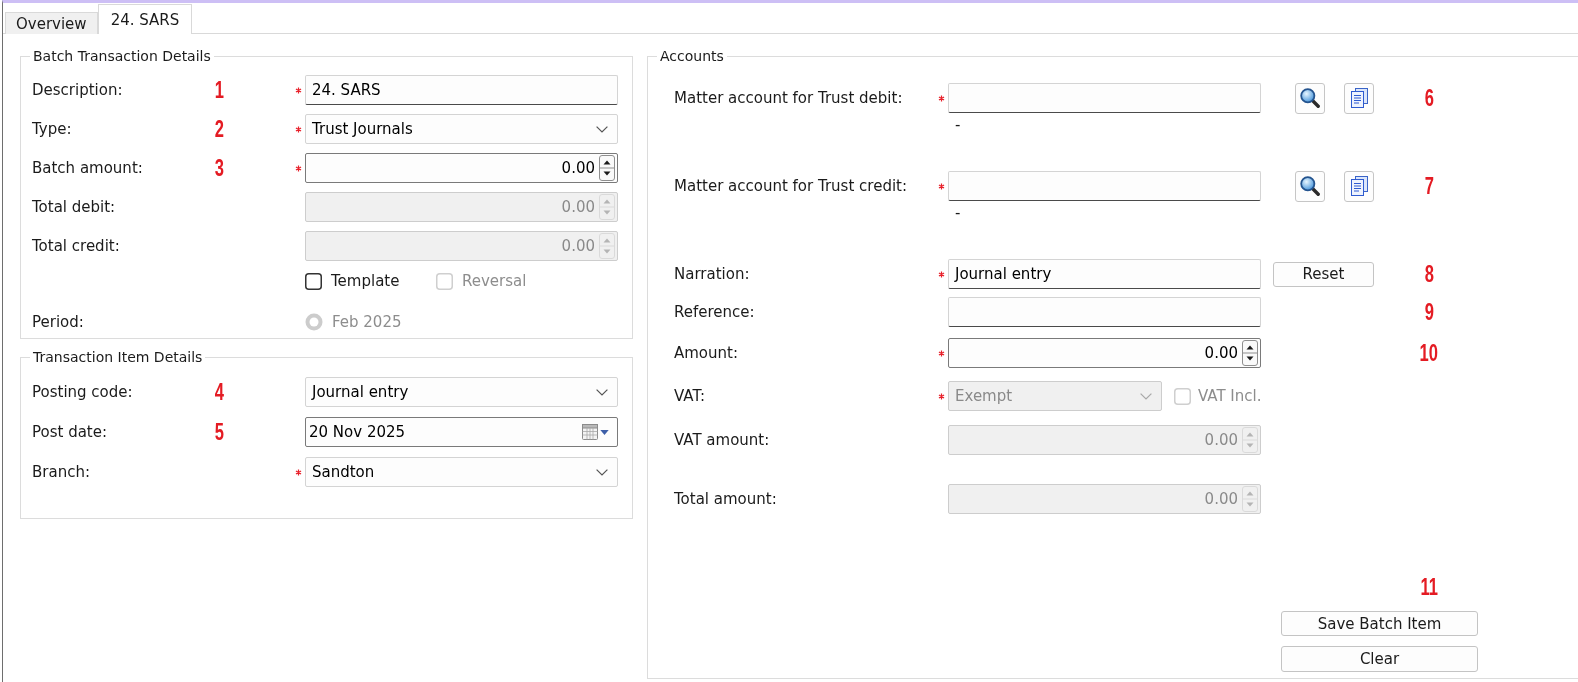 The width and height of the screenshot is (1578, 682). What do you see at coordinates (52, 129) in the screenshot?
I see `field-label: Type:` at bounding box center [52, 129].